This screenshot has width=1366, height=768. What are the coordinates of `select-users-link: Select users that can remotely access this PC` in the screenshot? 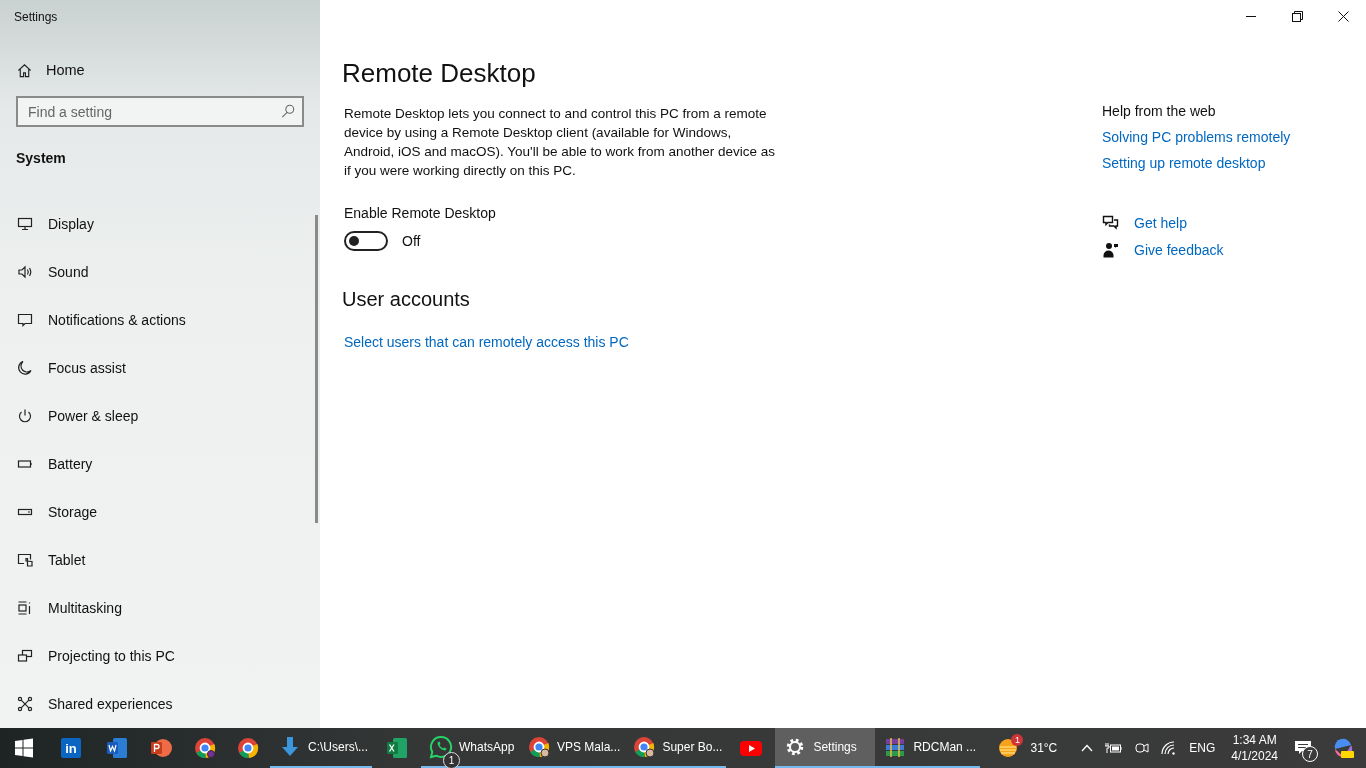 It's located at (486, 342).